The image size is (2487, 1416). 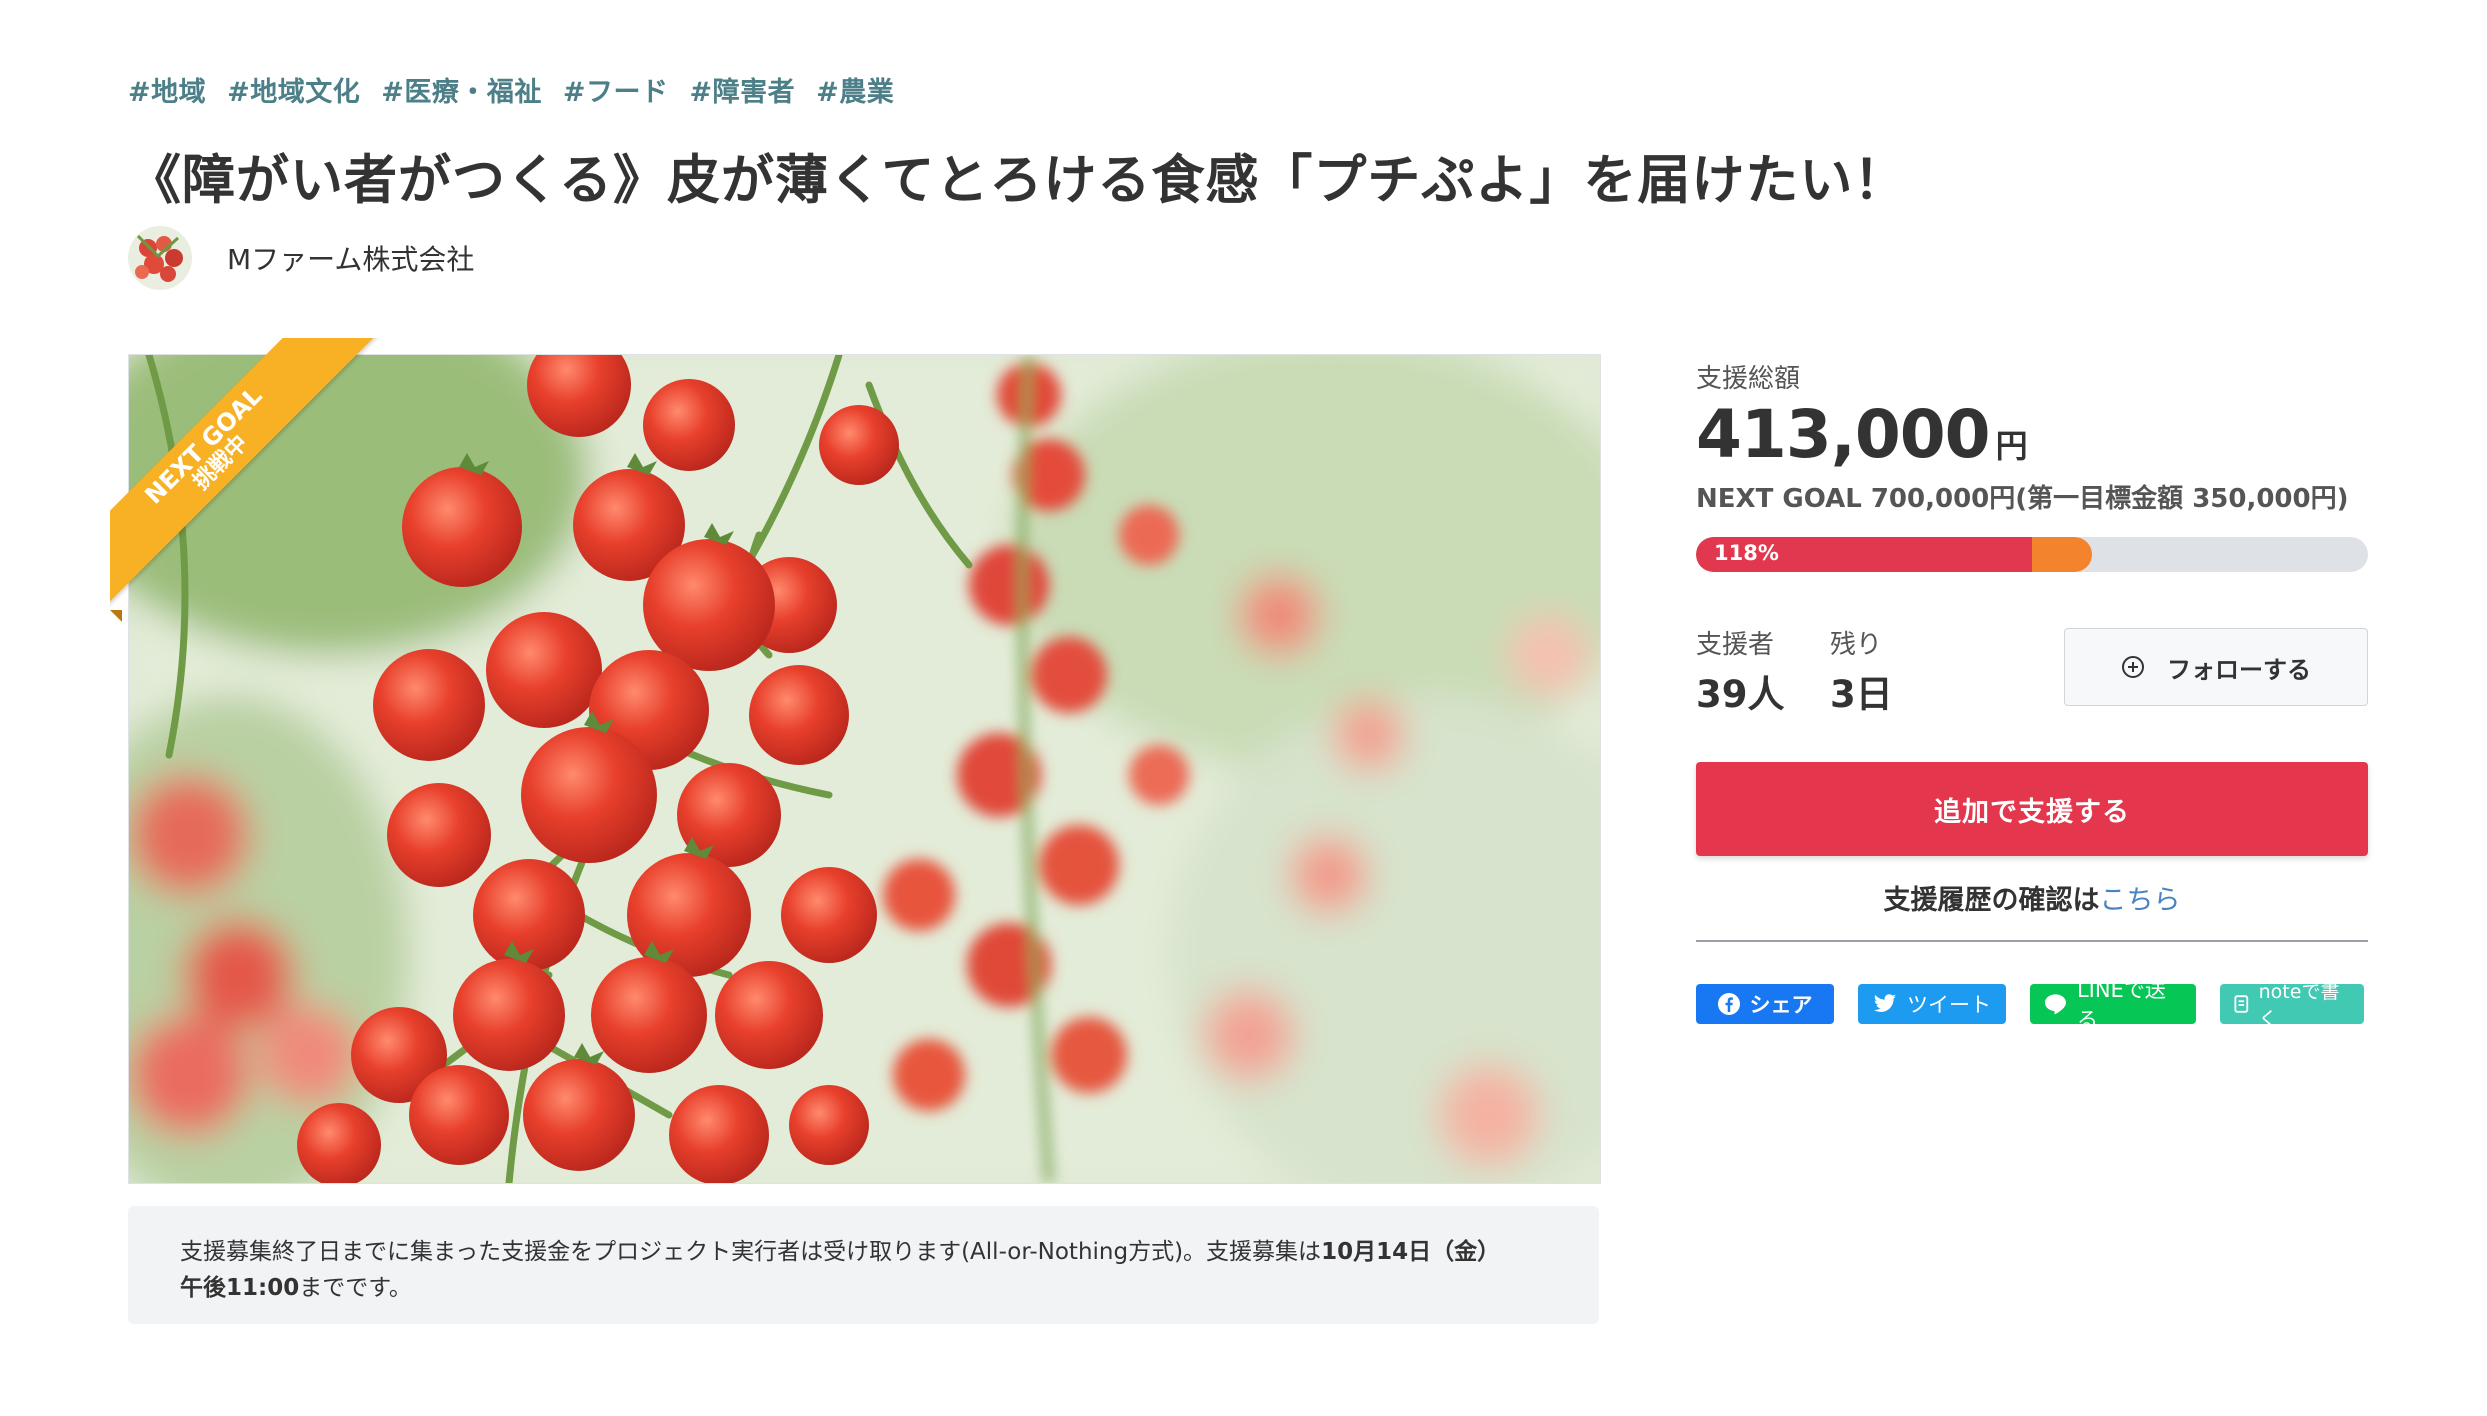 I want to click on tag-list: #地域 #地域文化 #医療・福祉 #フード #障害者 #農業, so click(x=511, y=89).